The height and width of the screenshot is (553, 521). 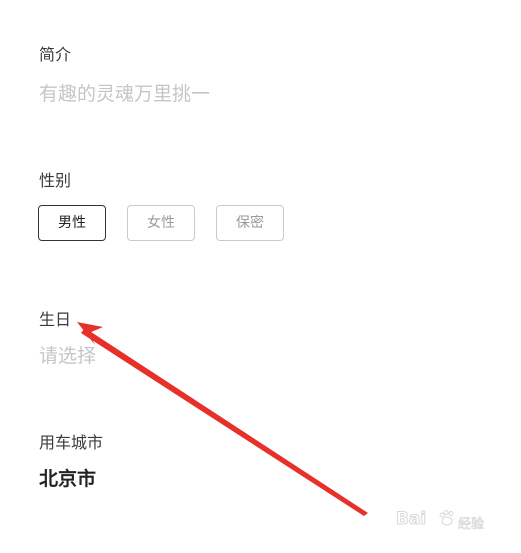 What do you see at coordinates (67, 356) in the screenshot?
I see `birthday-picker: 请选择` at bounding box center [67, 356].